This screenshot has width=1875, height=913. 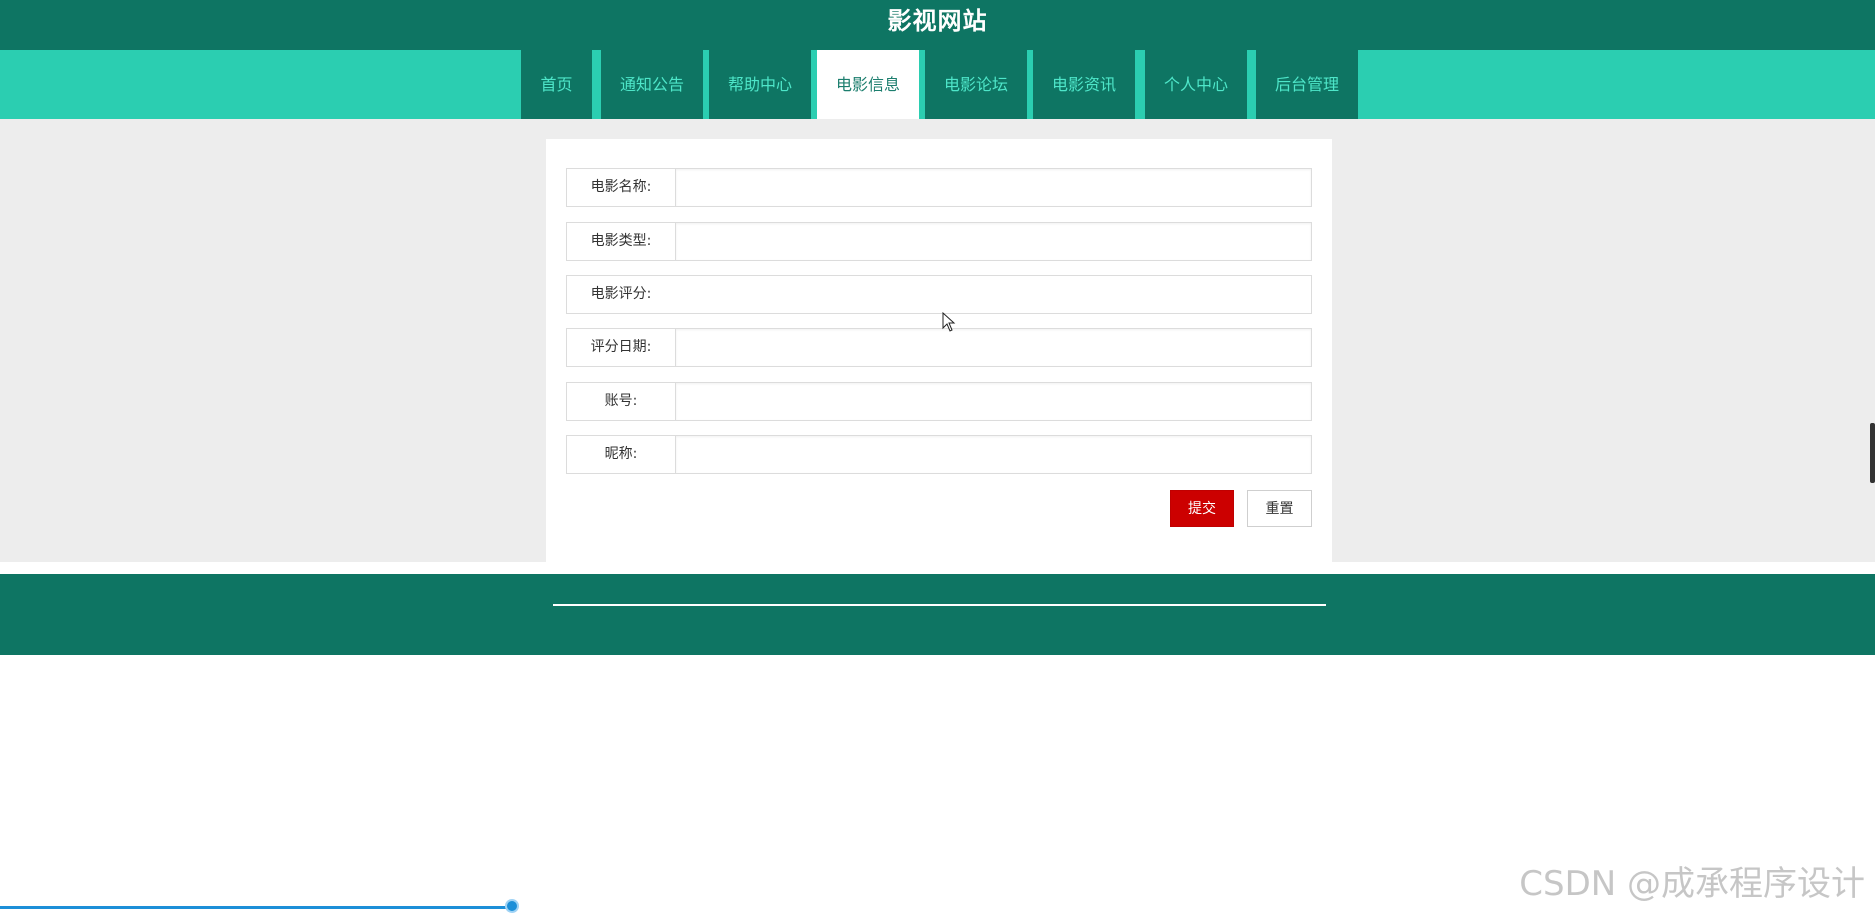 I want to click on movie-name-label: 电影名称:, so click(x=621, y=187).